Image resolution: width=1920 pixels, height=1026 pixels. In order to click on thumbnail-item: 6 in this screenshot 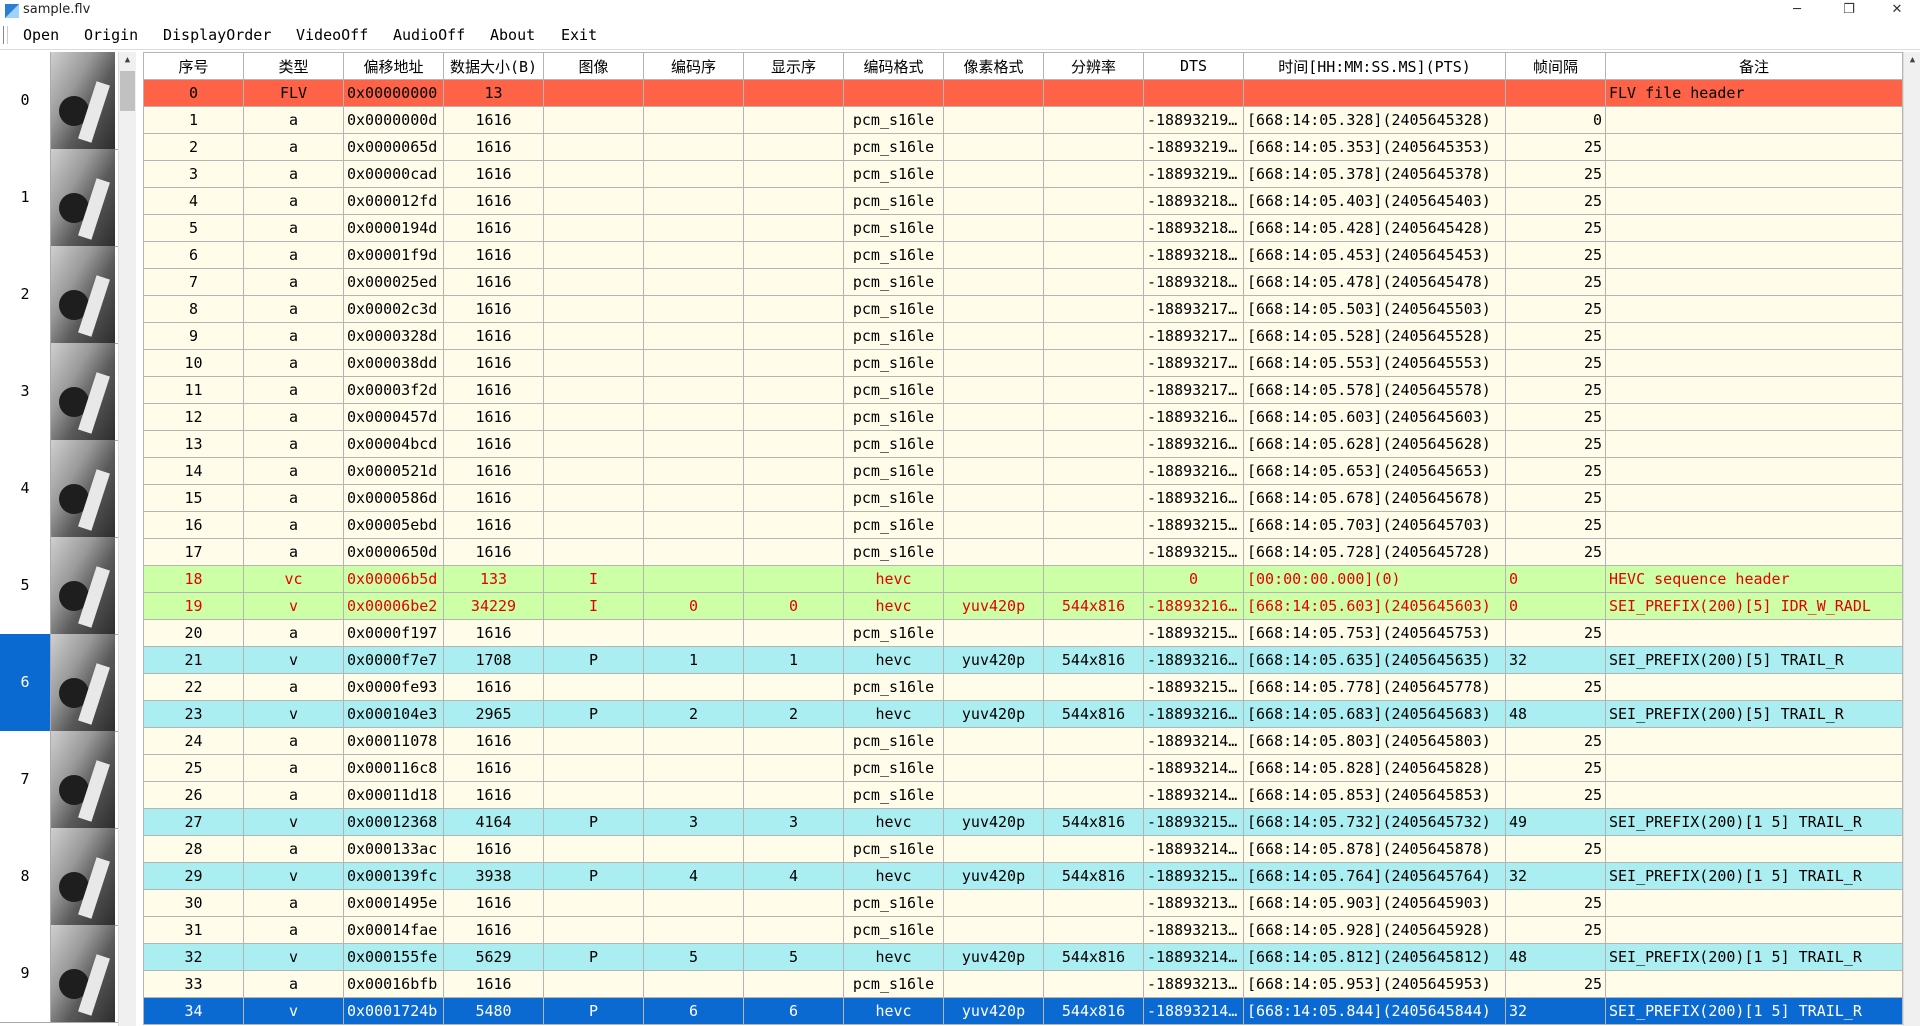, I will do `click(59, 683)`.